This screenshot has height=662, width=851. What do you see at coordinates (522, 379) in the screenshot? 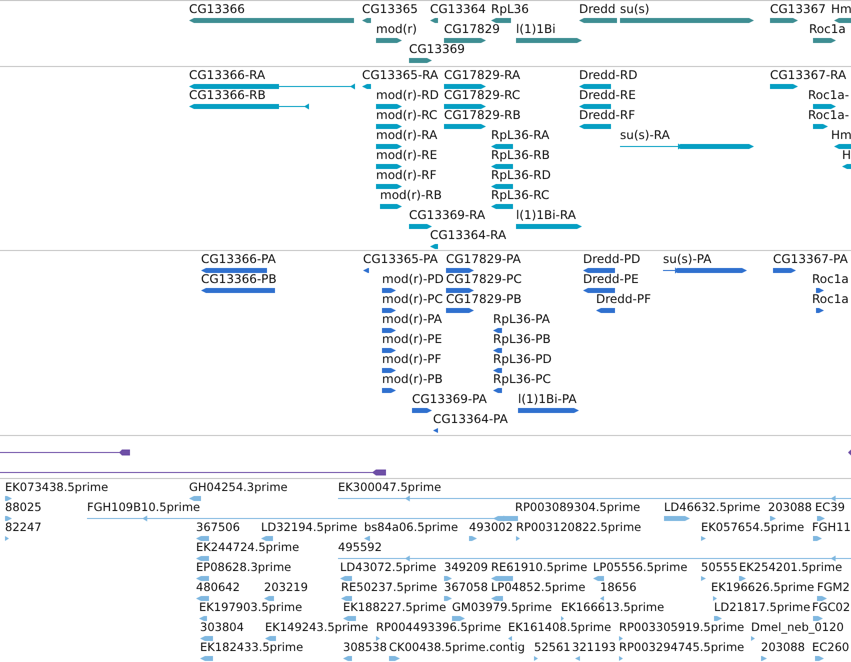
I see `feature-label: RpL36-PC` at bounding box center [522, 379].